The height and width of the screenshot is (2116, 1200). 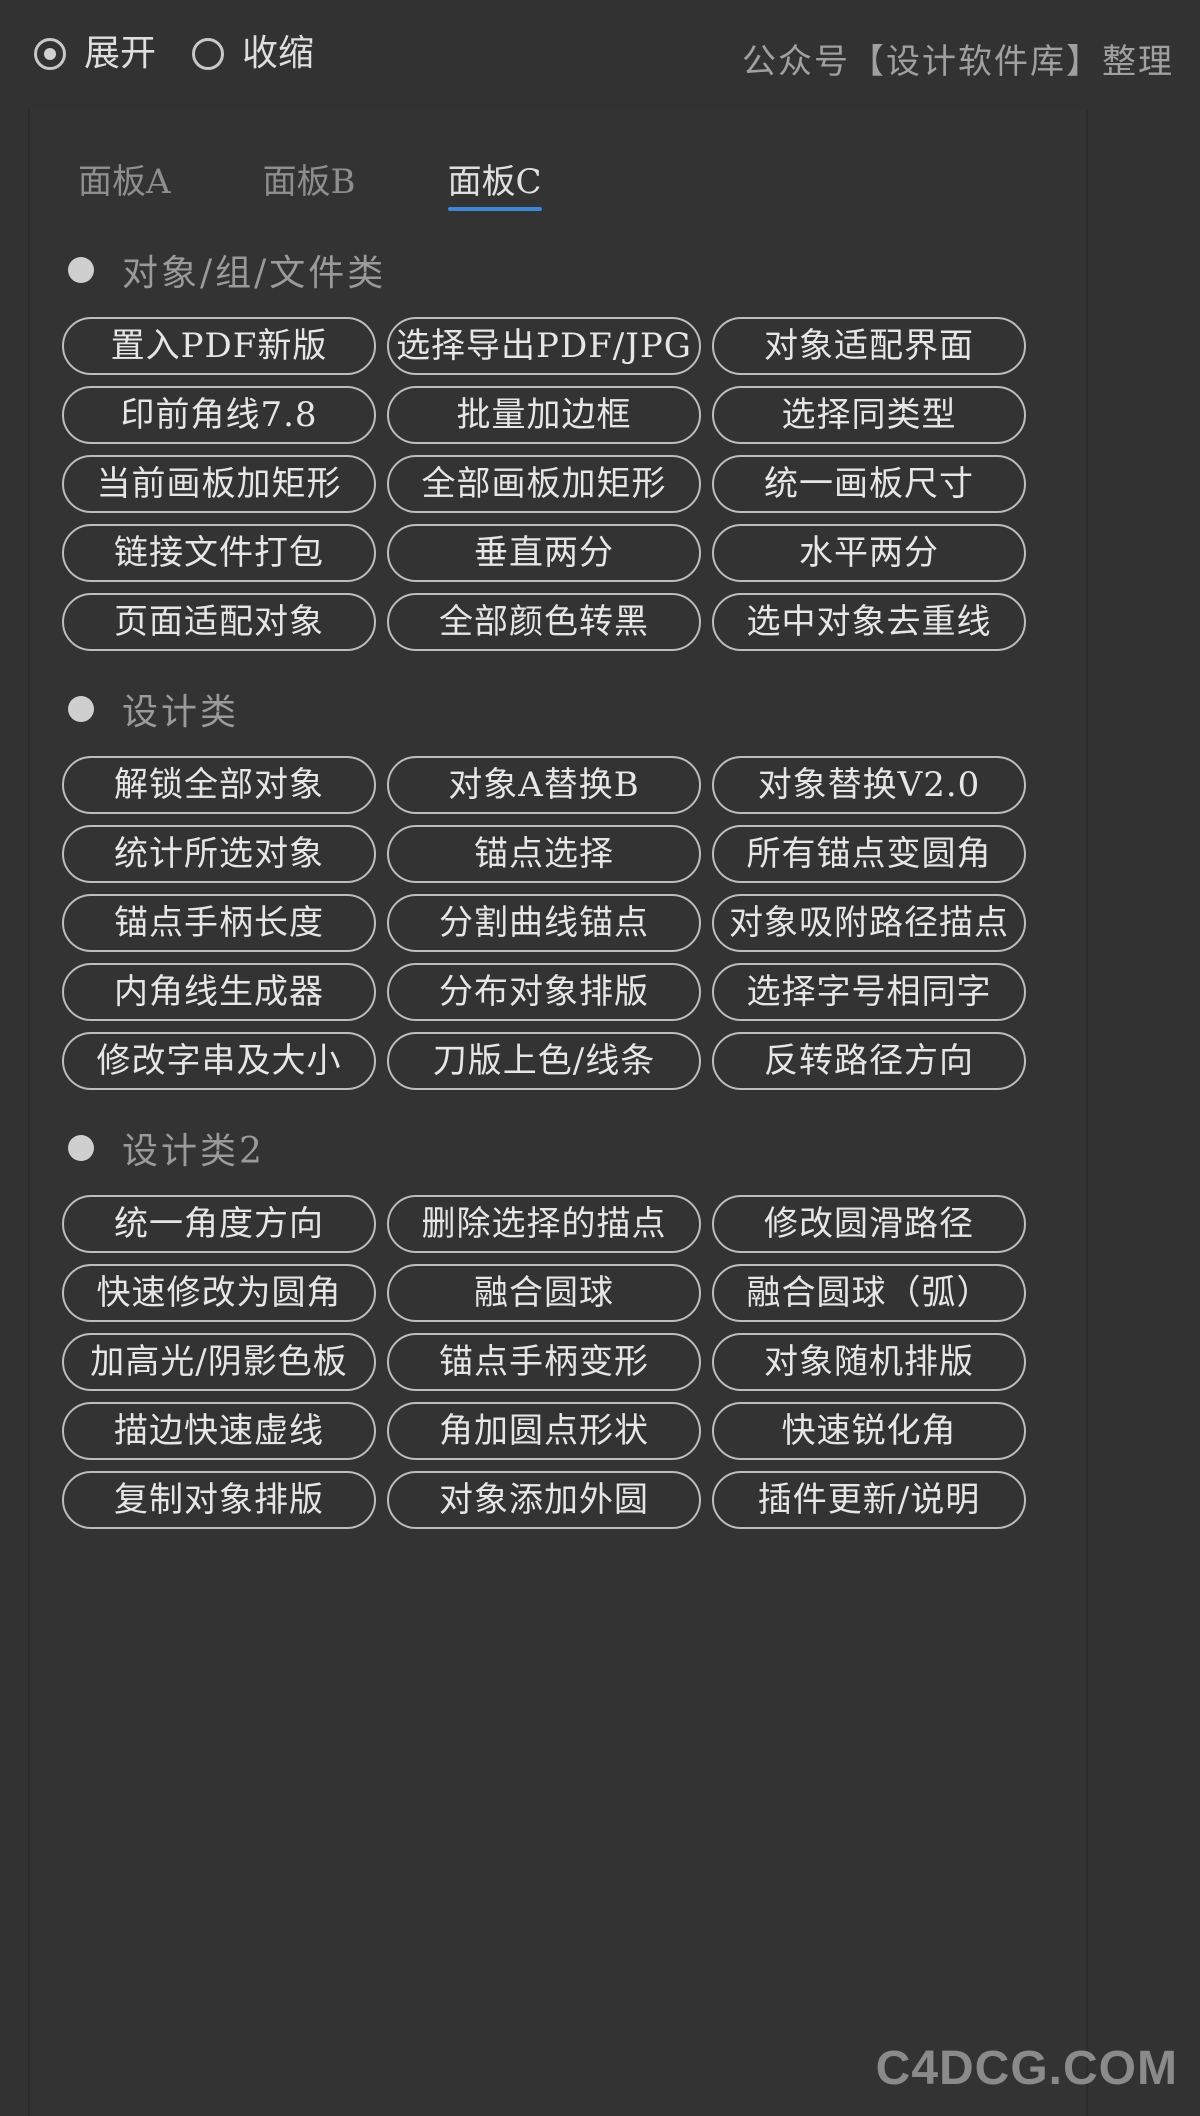 I want to click on action-button: 锚点手柄长度, so click(x=219, y=923).